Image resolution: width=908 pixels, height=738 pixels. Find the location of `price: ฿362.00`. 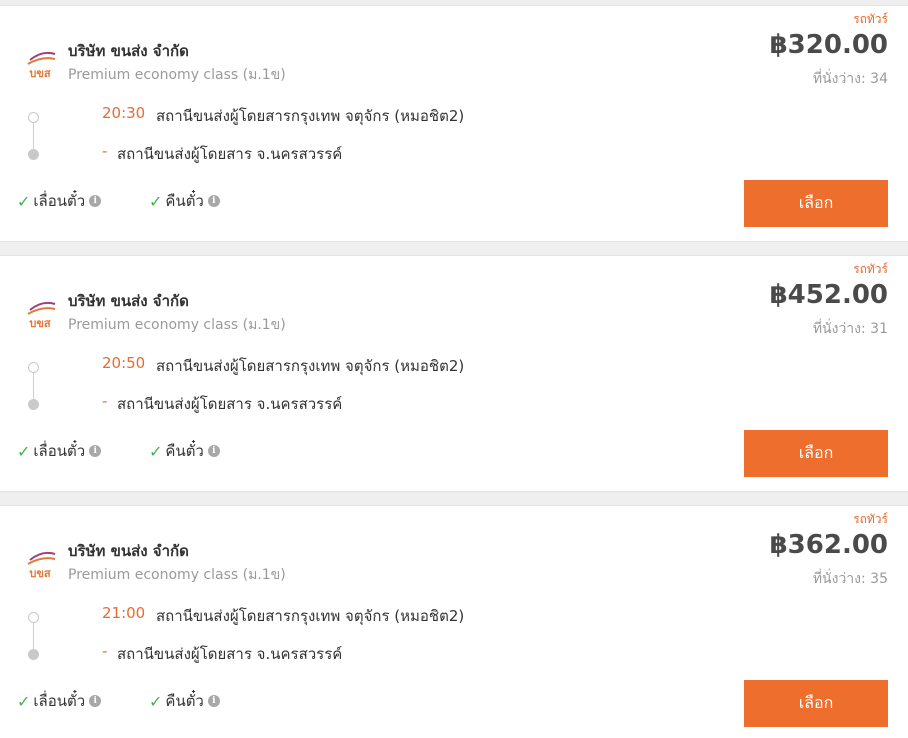

price: ฿362.00 is located at coordinates (828, 545).